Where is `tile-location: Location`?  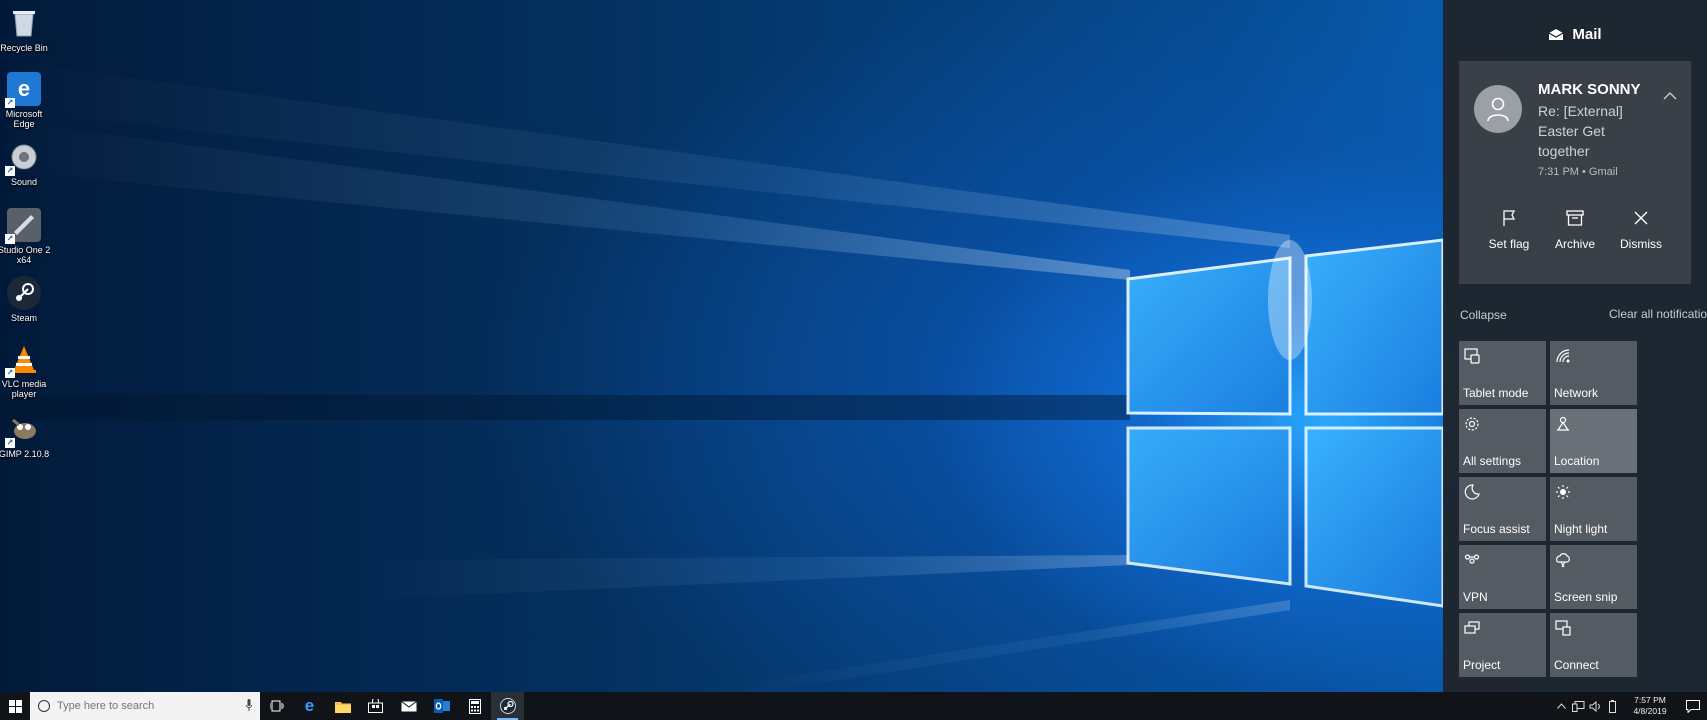
tile-location: Location is located at coordinates (1593, 441).